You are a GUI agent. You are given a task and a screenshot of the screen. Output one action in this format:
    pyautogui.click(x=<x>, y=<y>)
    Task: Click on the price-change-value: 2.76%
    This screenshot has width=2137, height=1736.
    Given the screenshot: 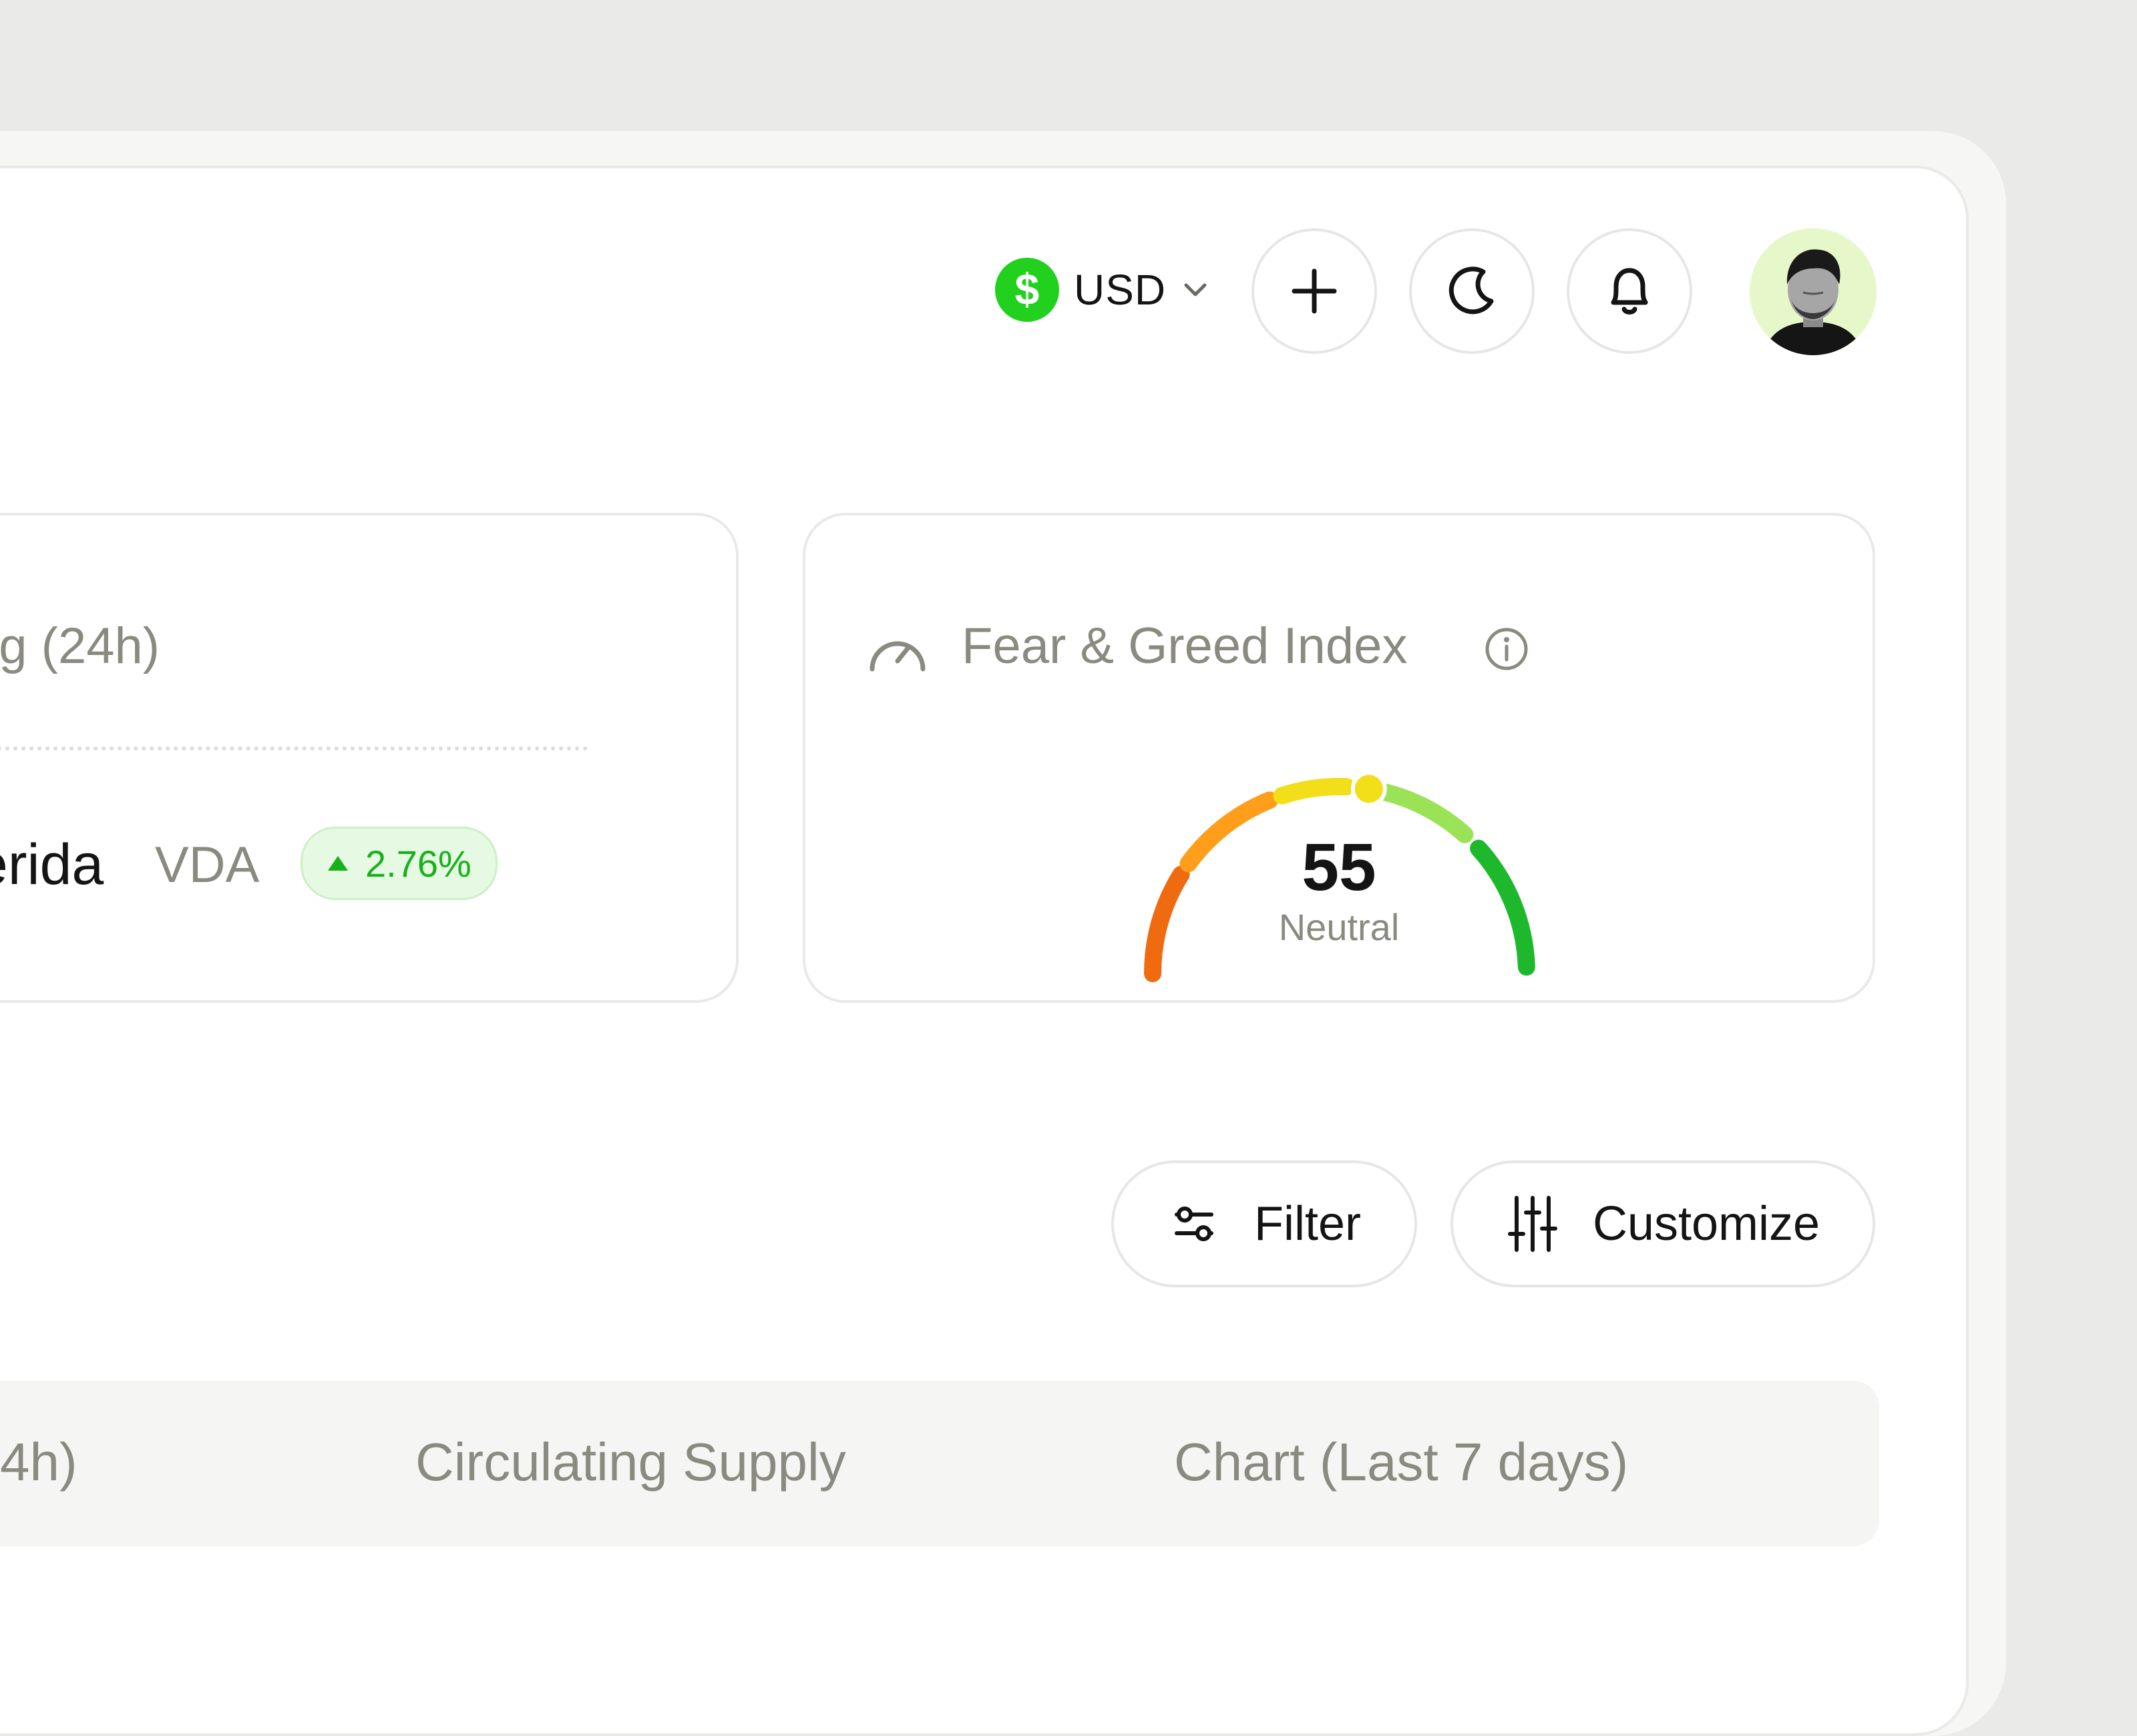 What is the action you would take?
    pyautogui.click(x=418, y=864)
    